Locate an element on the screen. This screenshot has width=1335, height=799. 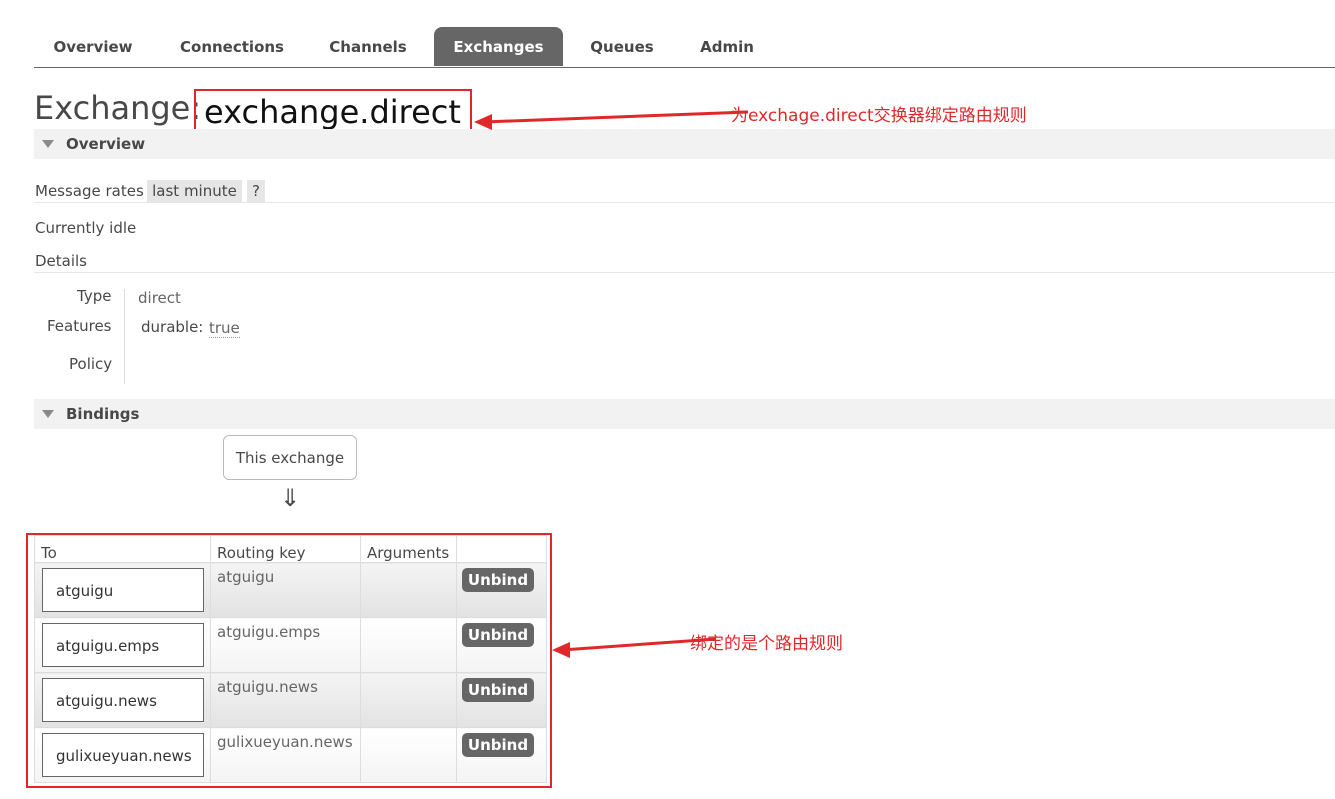
annotation-arrows is located at coordinates (611, 384).